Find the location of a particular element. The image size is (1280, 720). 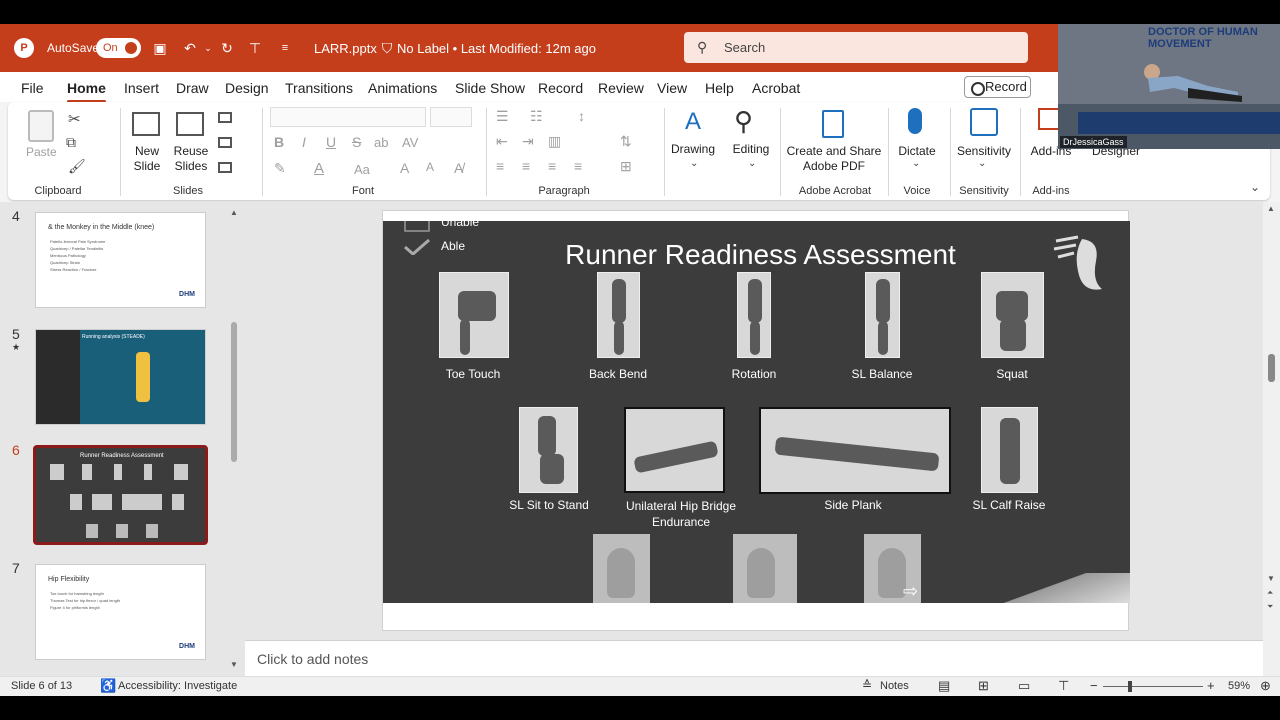

change-case-button: Aa is located at coordinates (362, 169).